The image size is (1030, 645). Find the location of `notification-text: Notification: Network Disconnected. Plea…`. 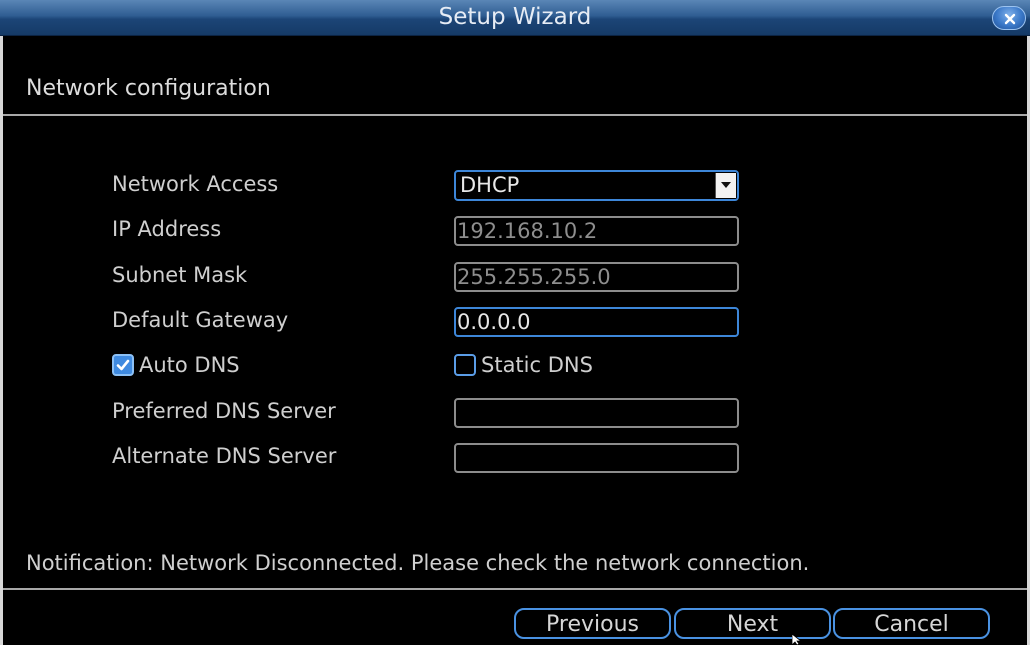

notification-text: Notification: Network Disconnected. Plea… is located at coordinates (418, 563).